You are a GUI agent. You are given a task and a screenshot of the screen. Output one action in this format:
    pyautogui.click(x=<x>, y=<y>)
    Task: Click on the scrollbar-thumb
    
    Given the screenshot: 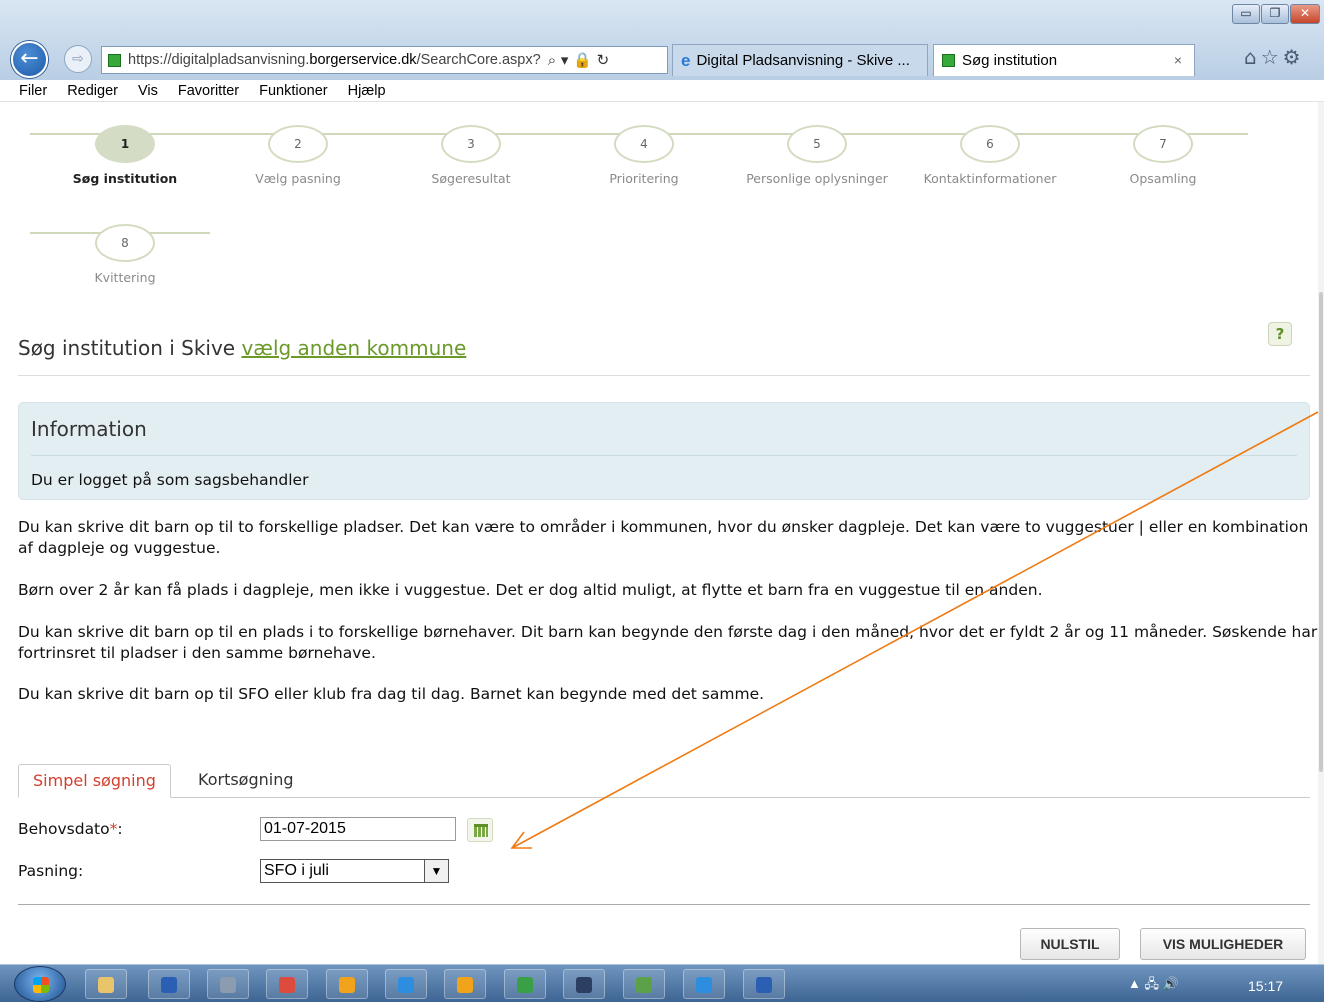 What is the action you would take?
    pyautogui.click(x=1321, y=532)
    